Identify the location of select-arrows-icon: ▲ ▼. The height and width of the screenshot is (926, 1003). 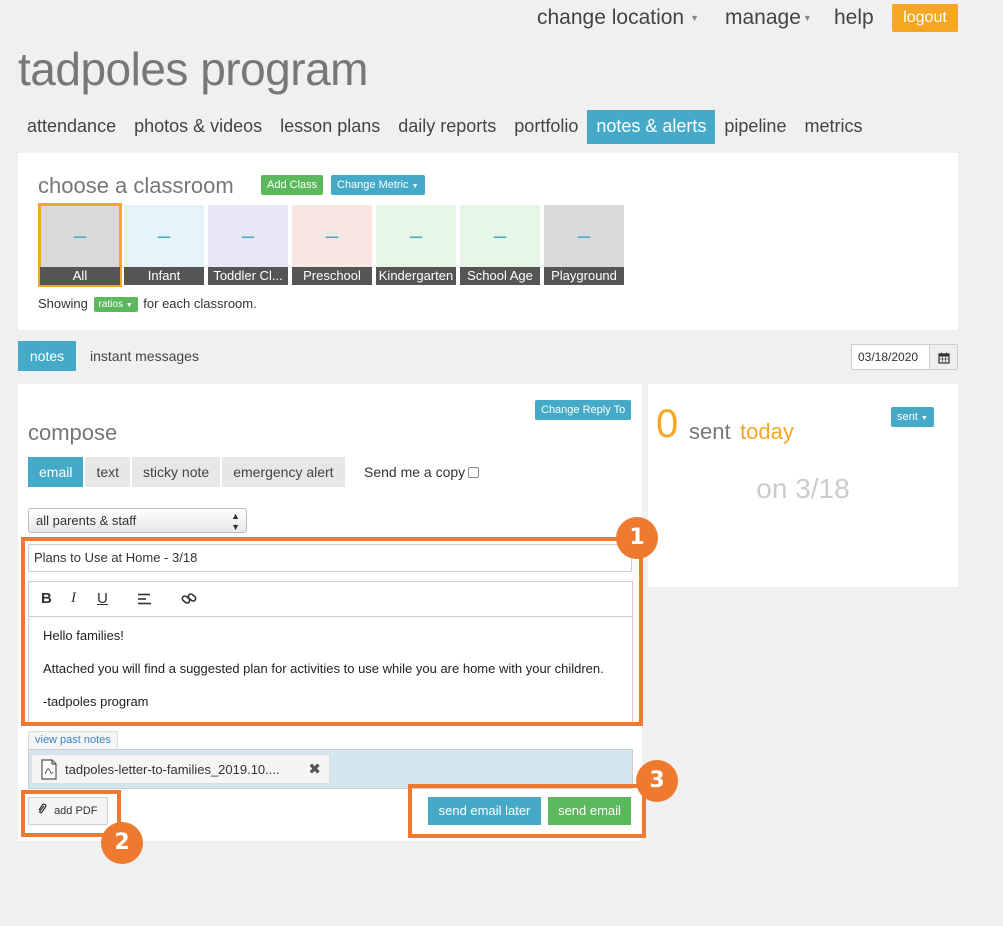
(235, 521).